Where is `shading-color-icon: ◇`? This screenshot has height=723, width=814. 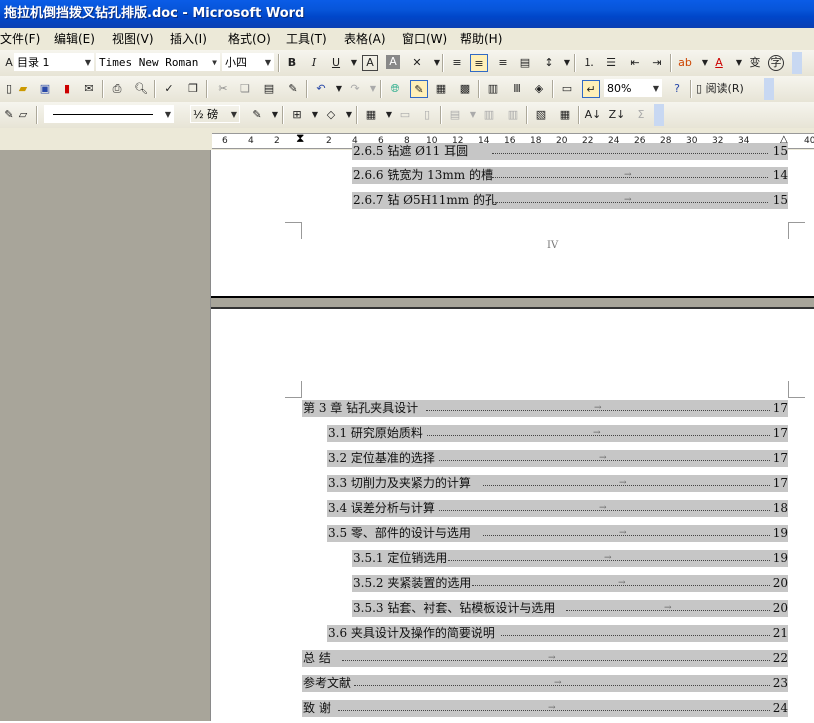
shading-color-icon: ◇ is located at coordinates (331, 115).